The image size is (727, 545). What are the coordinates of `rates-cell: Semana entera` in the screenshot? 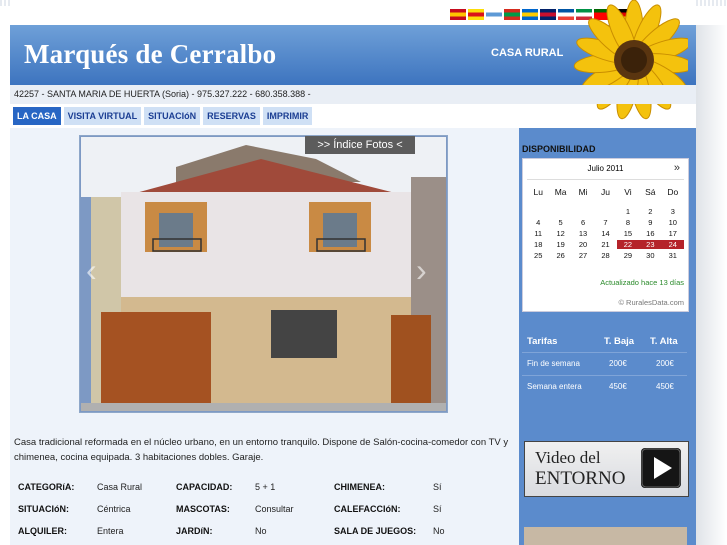 It's located at (554, 386).